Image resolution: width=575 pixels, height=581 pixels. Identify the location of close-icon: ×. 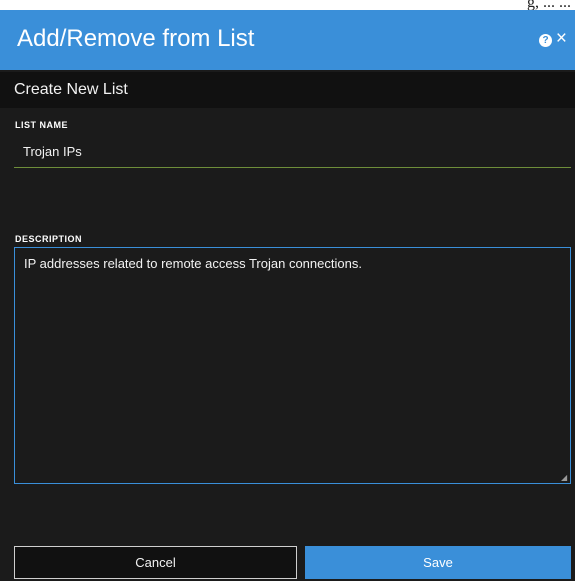
(561, 39).